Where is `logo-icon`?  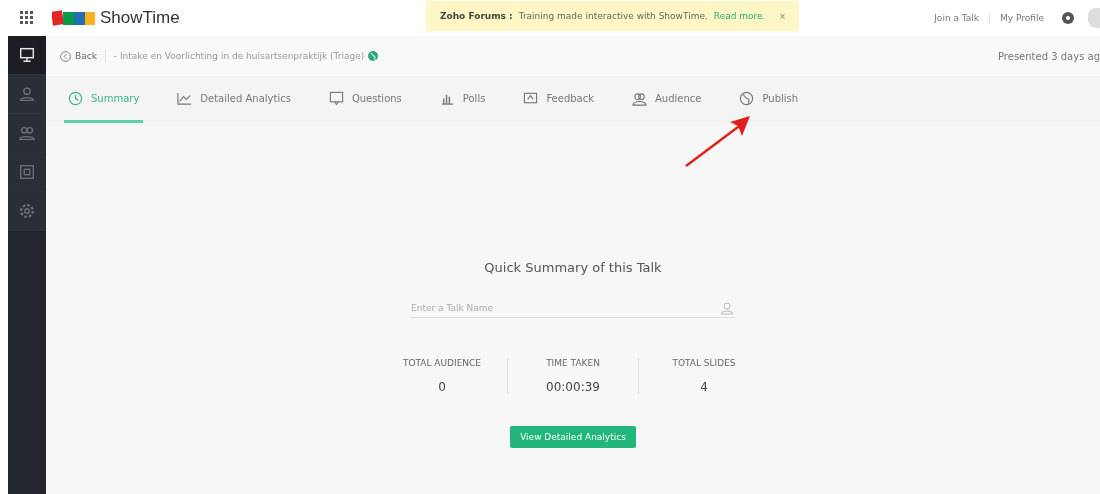
logo-icon is located at coordinates (74, 18).